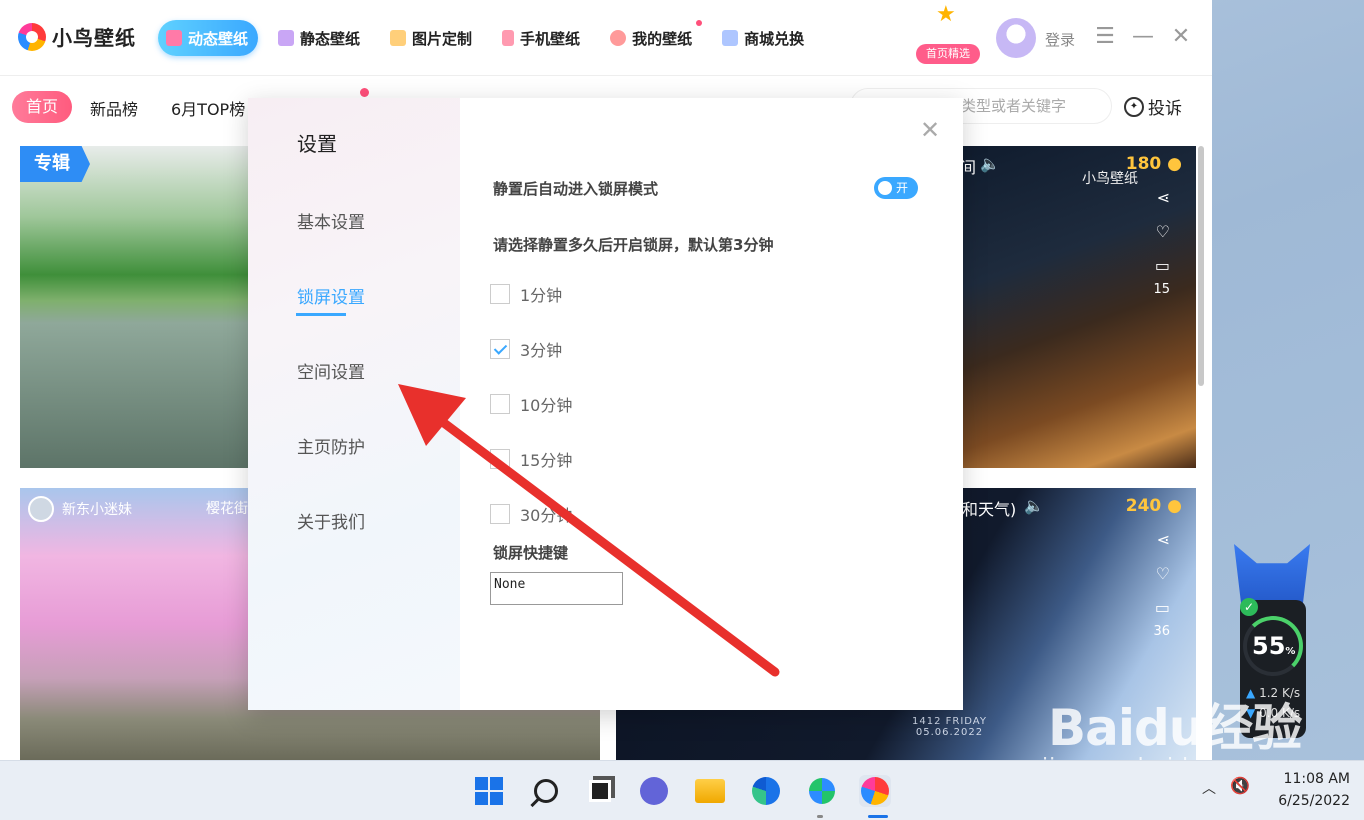 This screenshot has height=820, width=1364. I want to click on card-title: 樱花街, so click(227, 509).